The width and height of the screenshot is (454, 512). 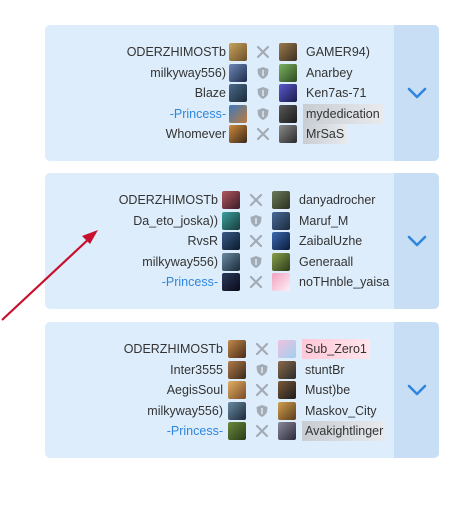 I want to click on annotation-arrow, so click(x=49, y=275).